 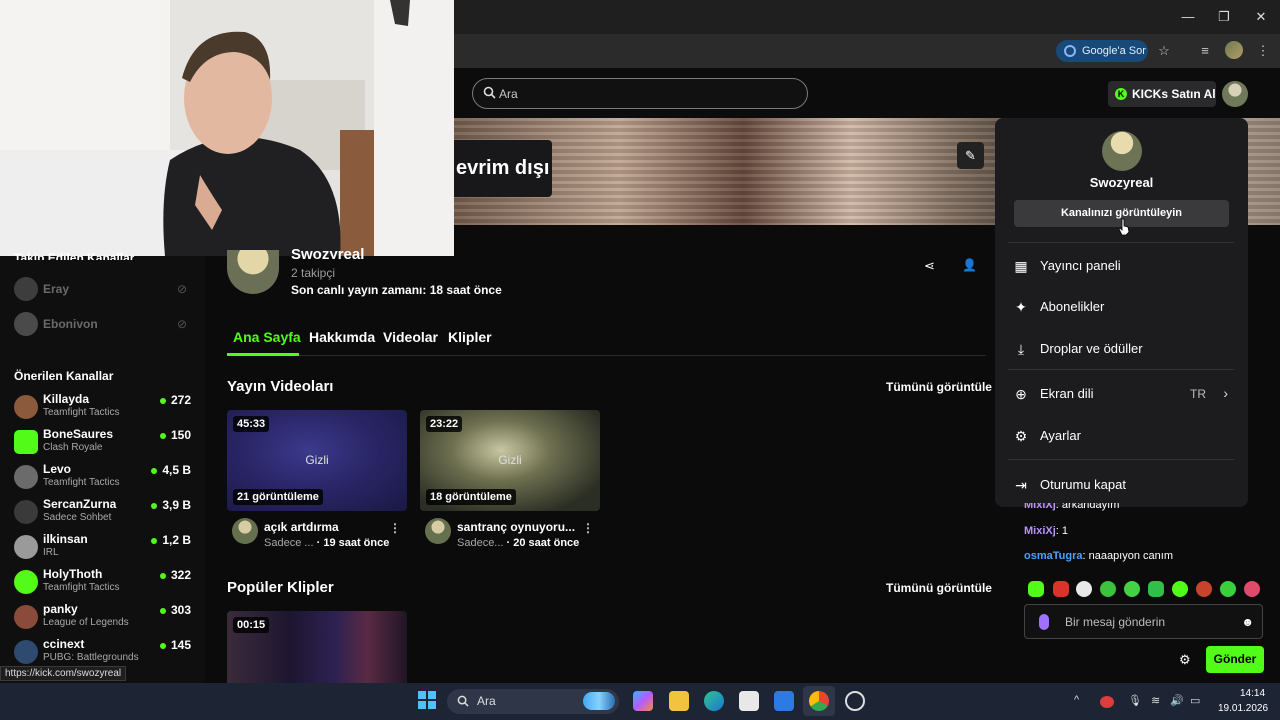 I want to click on taskbar-search: Ara, so click(x=533, y=701).